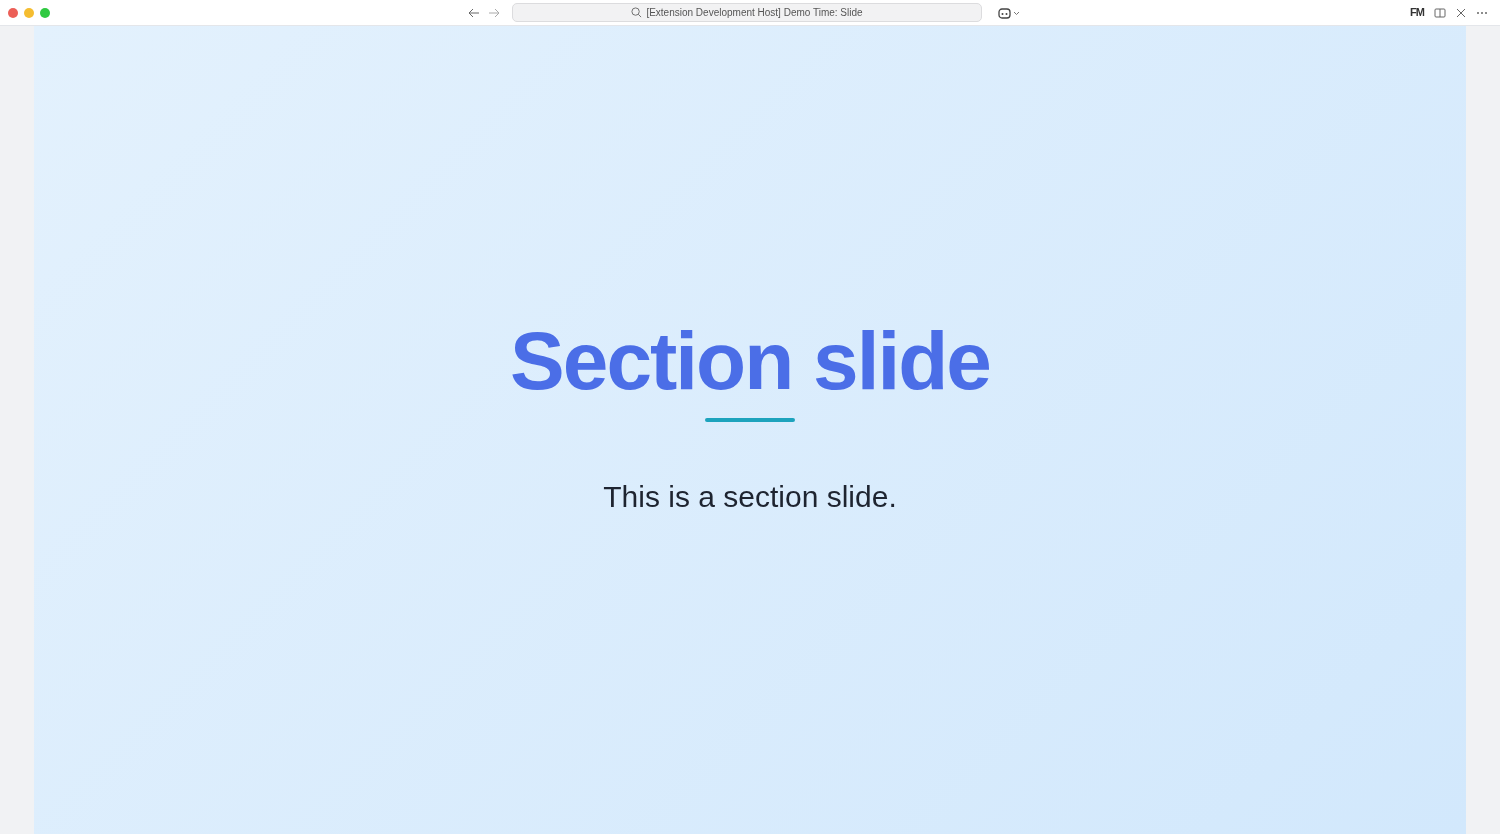 The width and height of the screenshot is (1500, 834). What do you see at coordinates (1009, 12) in the screenshot?
I see `copilot-icon` at bounding box center [1009, 12].